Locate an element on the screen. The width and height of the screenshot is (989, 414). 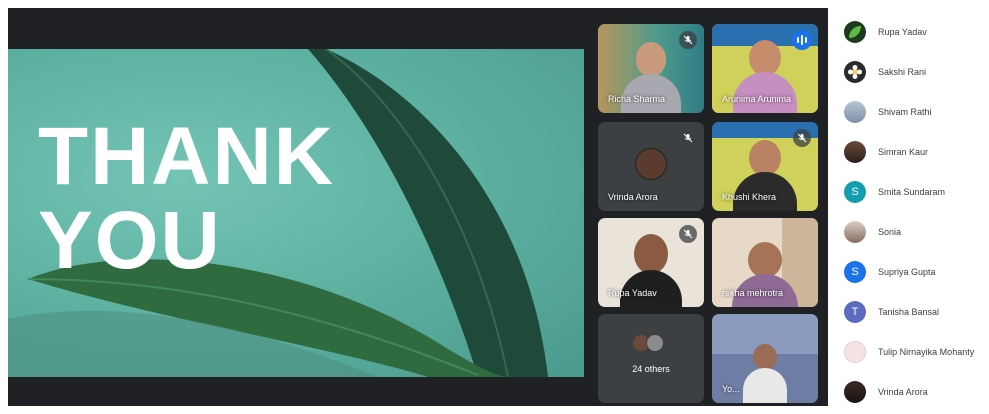
participant-name: Tulip Nirnayika Mohanty is located at coordinates (926, 352).